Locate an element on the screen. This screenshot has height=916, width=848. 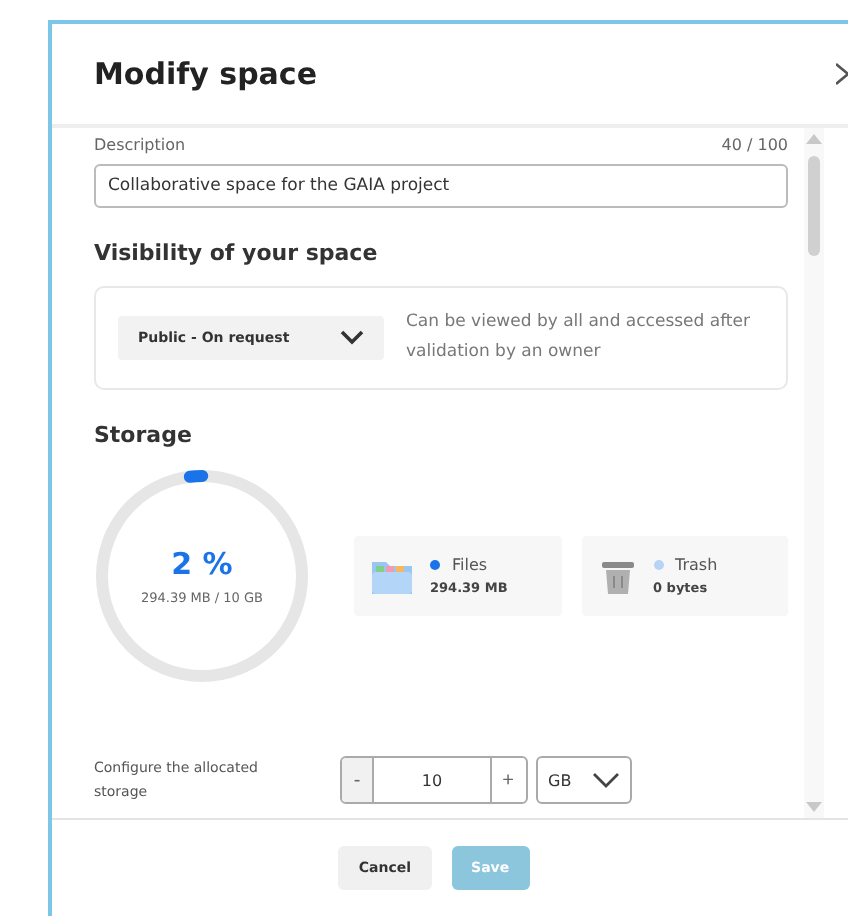
category-name: Files is located at coordinates (470, 564).